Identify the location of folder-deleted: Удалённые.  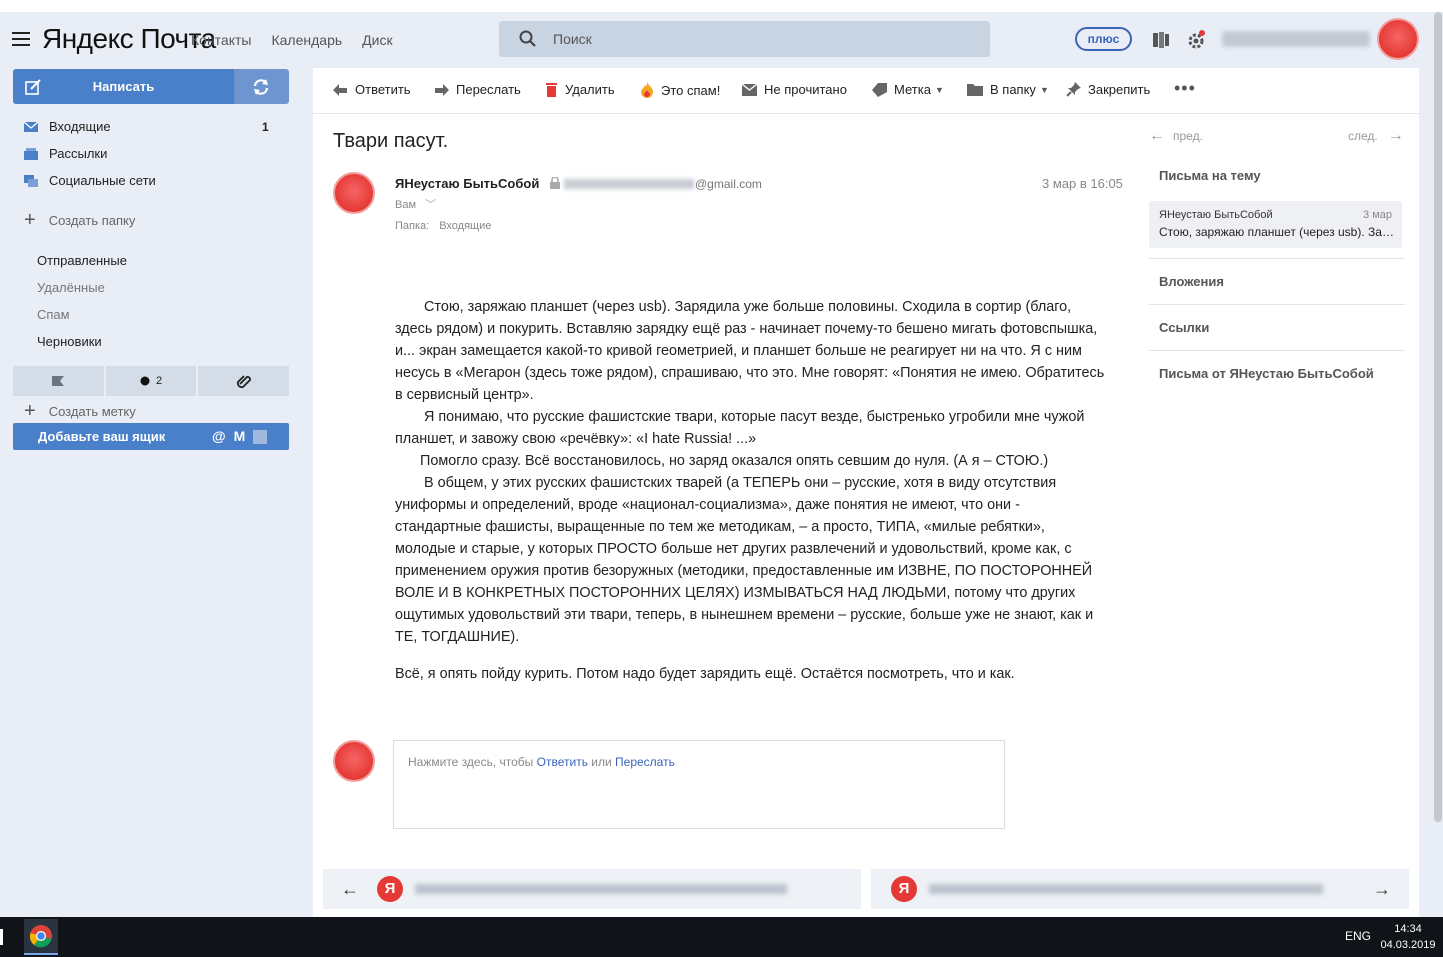
(71, 287).